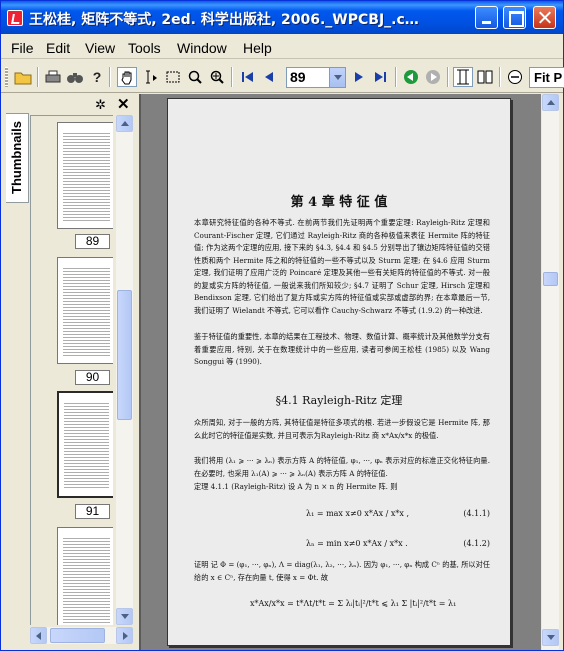 This screenshot has width=564, height=651. What do you see at coordinates (357, 543) in the screenshot?
I see `equation: λₙ = min x≠0 x*Ax / x*x .` at bounding box center [357, 543].